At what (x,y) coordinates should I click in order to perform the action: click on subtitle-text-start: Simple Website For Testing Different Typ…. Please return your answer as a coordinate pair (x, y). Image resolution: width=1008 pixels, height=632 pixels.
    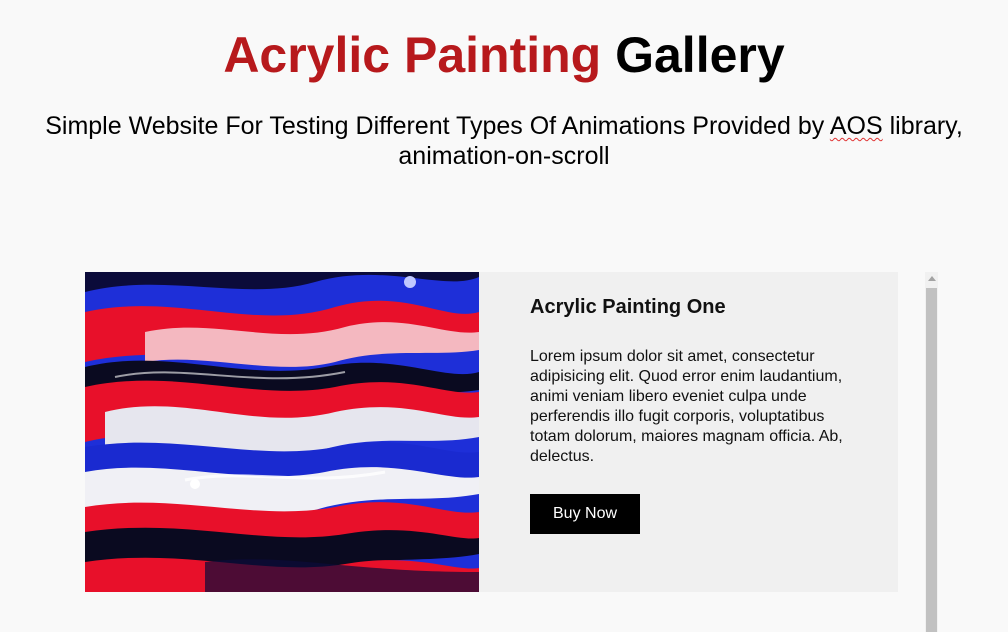
    Looking at the image, I should click on (437, 126).